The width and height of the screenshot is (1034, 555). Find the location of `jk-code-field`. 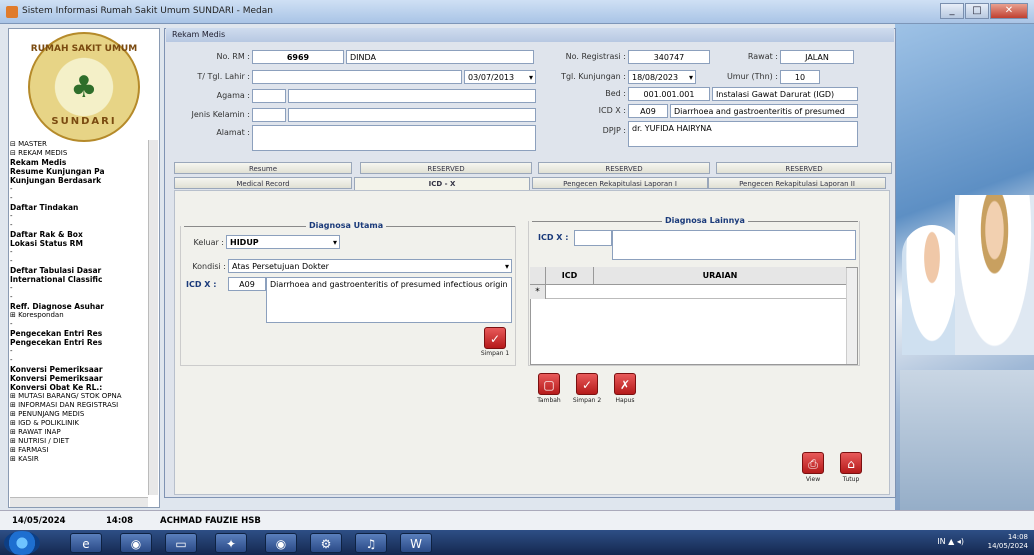

jk-code-field is located at coordinates (269, 115).